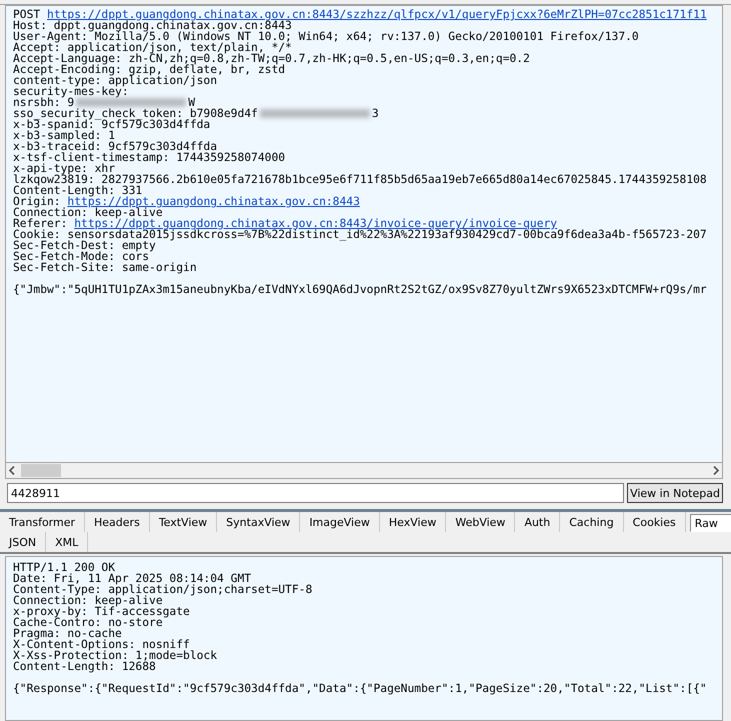 This screenshot has width=731, height=721. I want to click on header-line: Cache-Contro: no-store, so click(88, 622).